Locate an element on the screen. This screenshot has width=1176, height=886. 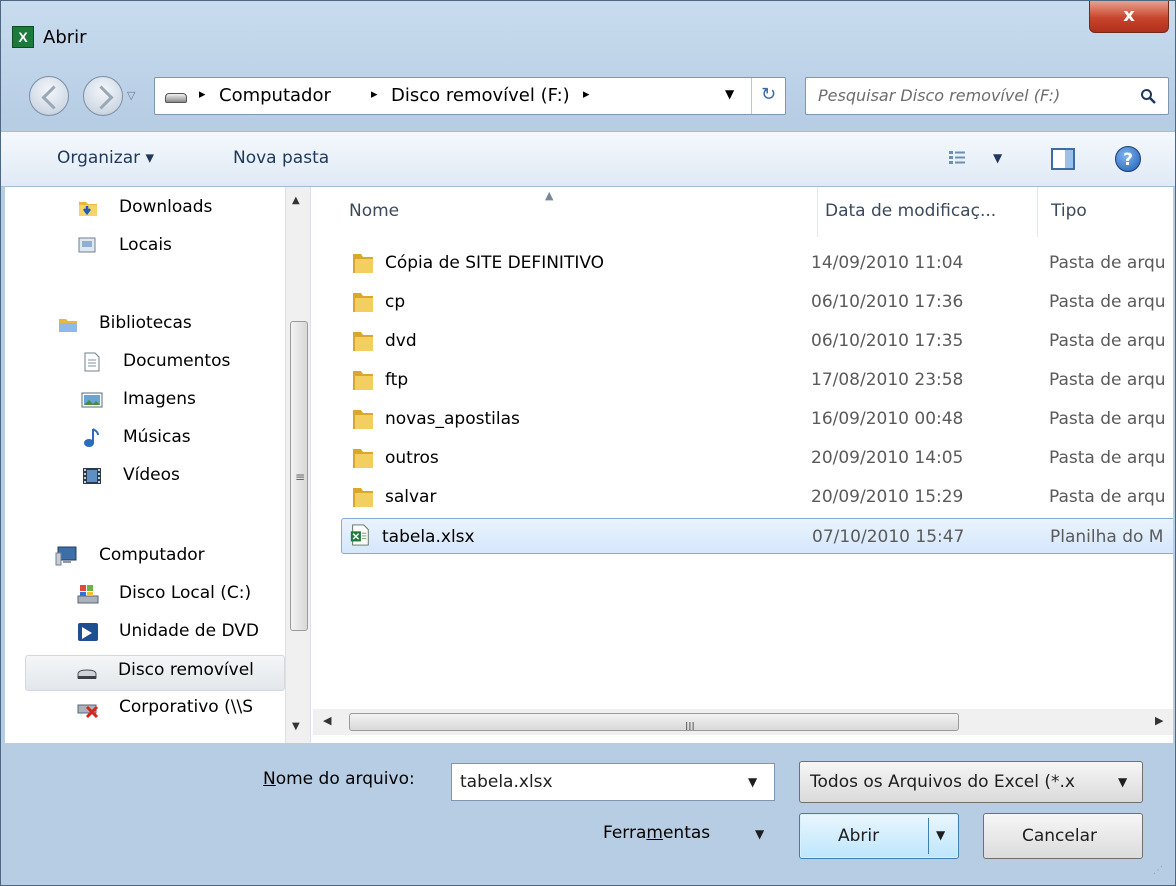
file-name: novas_apostilas is located at coordinates (452, 419).